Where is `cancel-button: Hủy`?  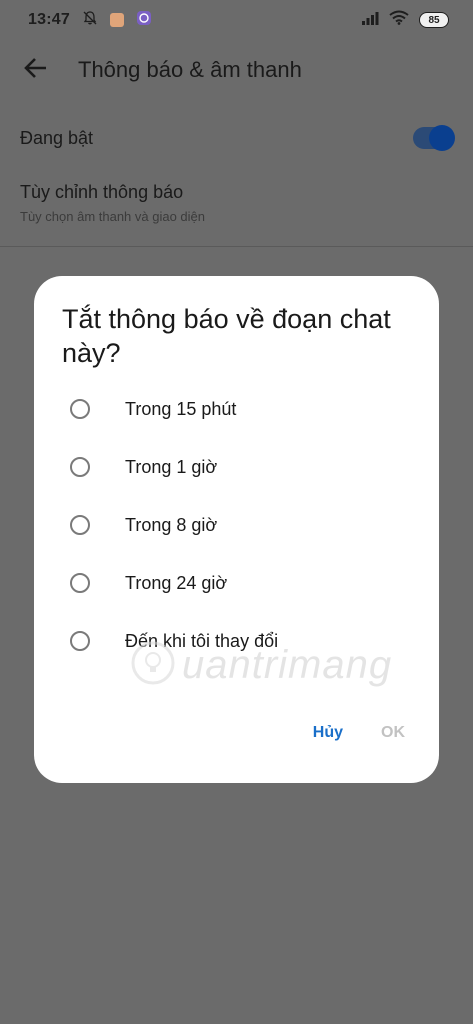
cancel-button: Hủy is located at coordinates (328, 733).